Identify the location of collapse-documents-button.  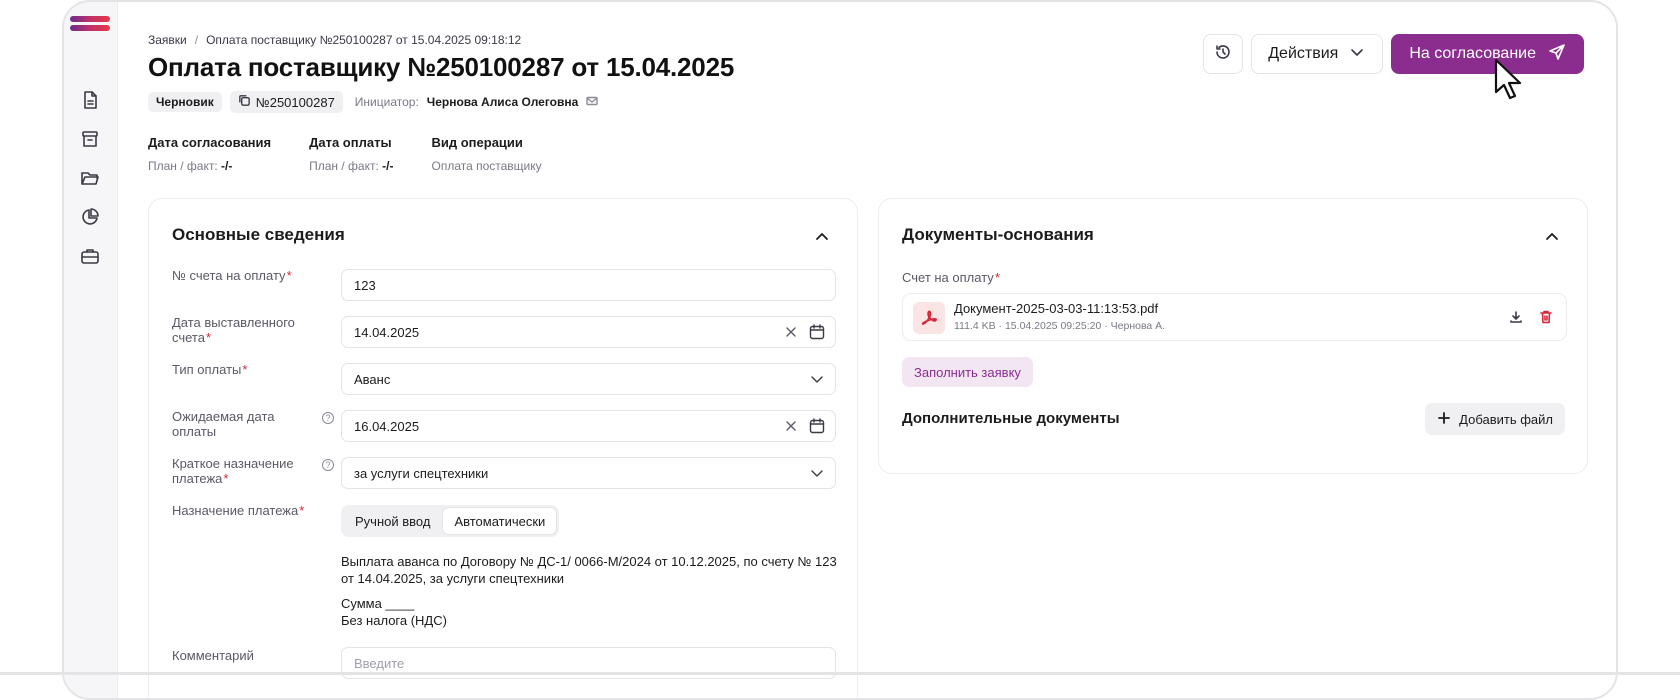
(1552, 236).